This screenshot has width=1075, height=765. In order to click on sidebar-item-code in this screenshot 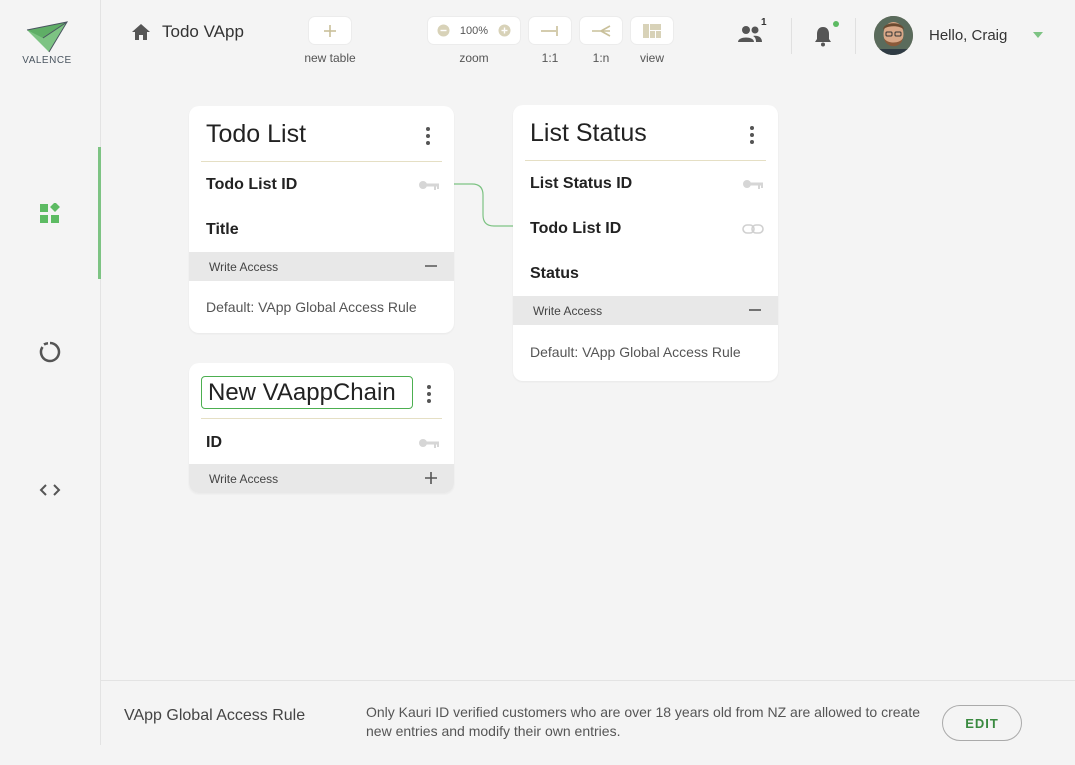, I will do `click(50, 490)`.